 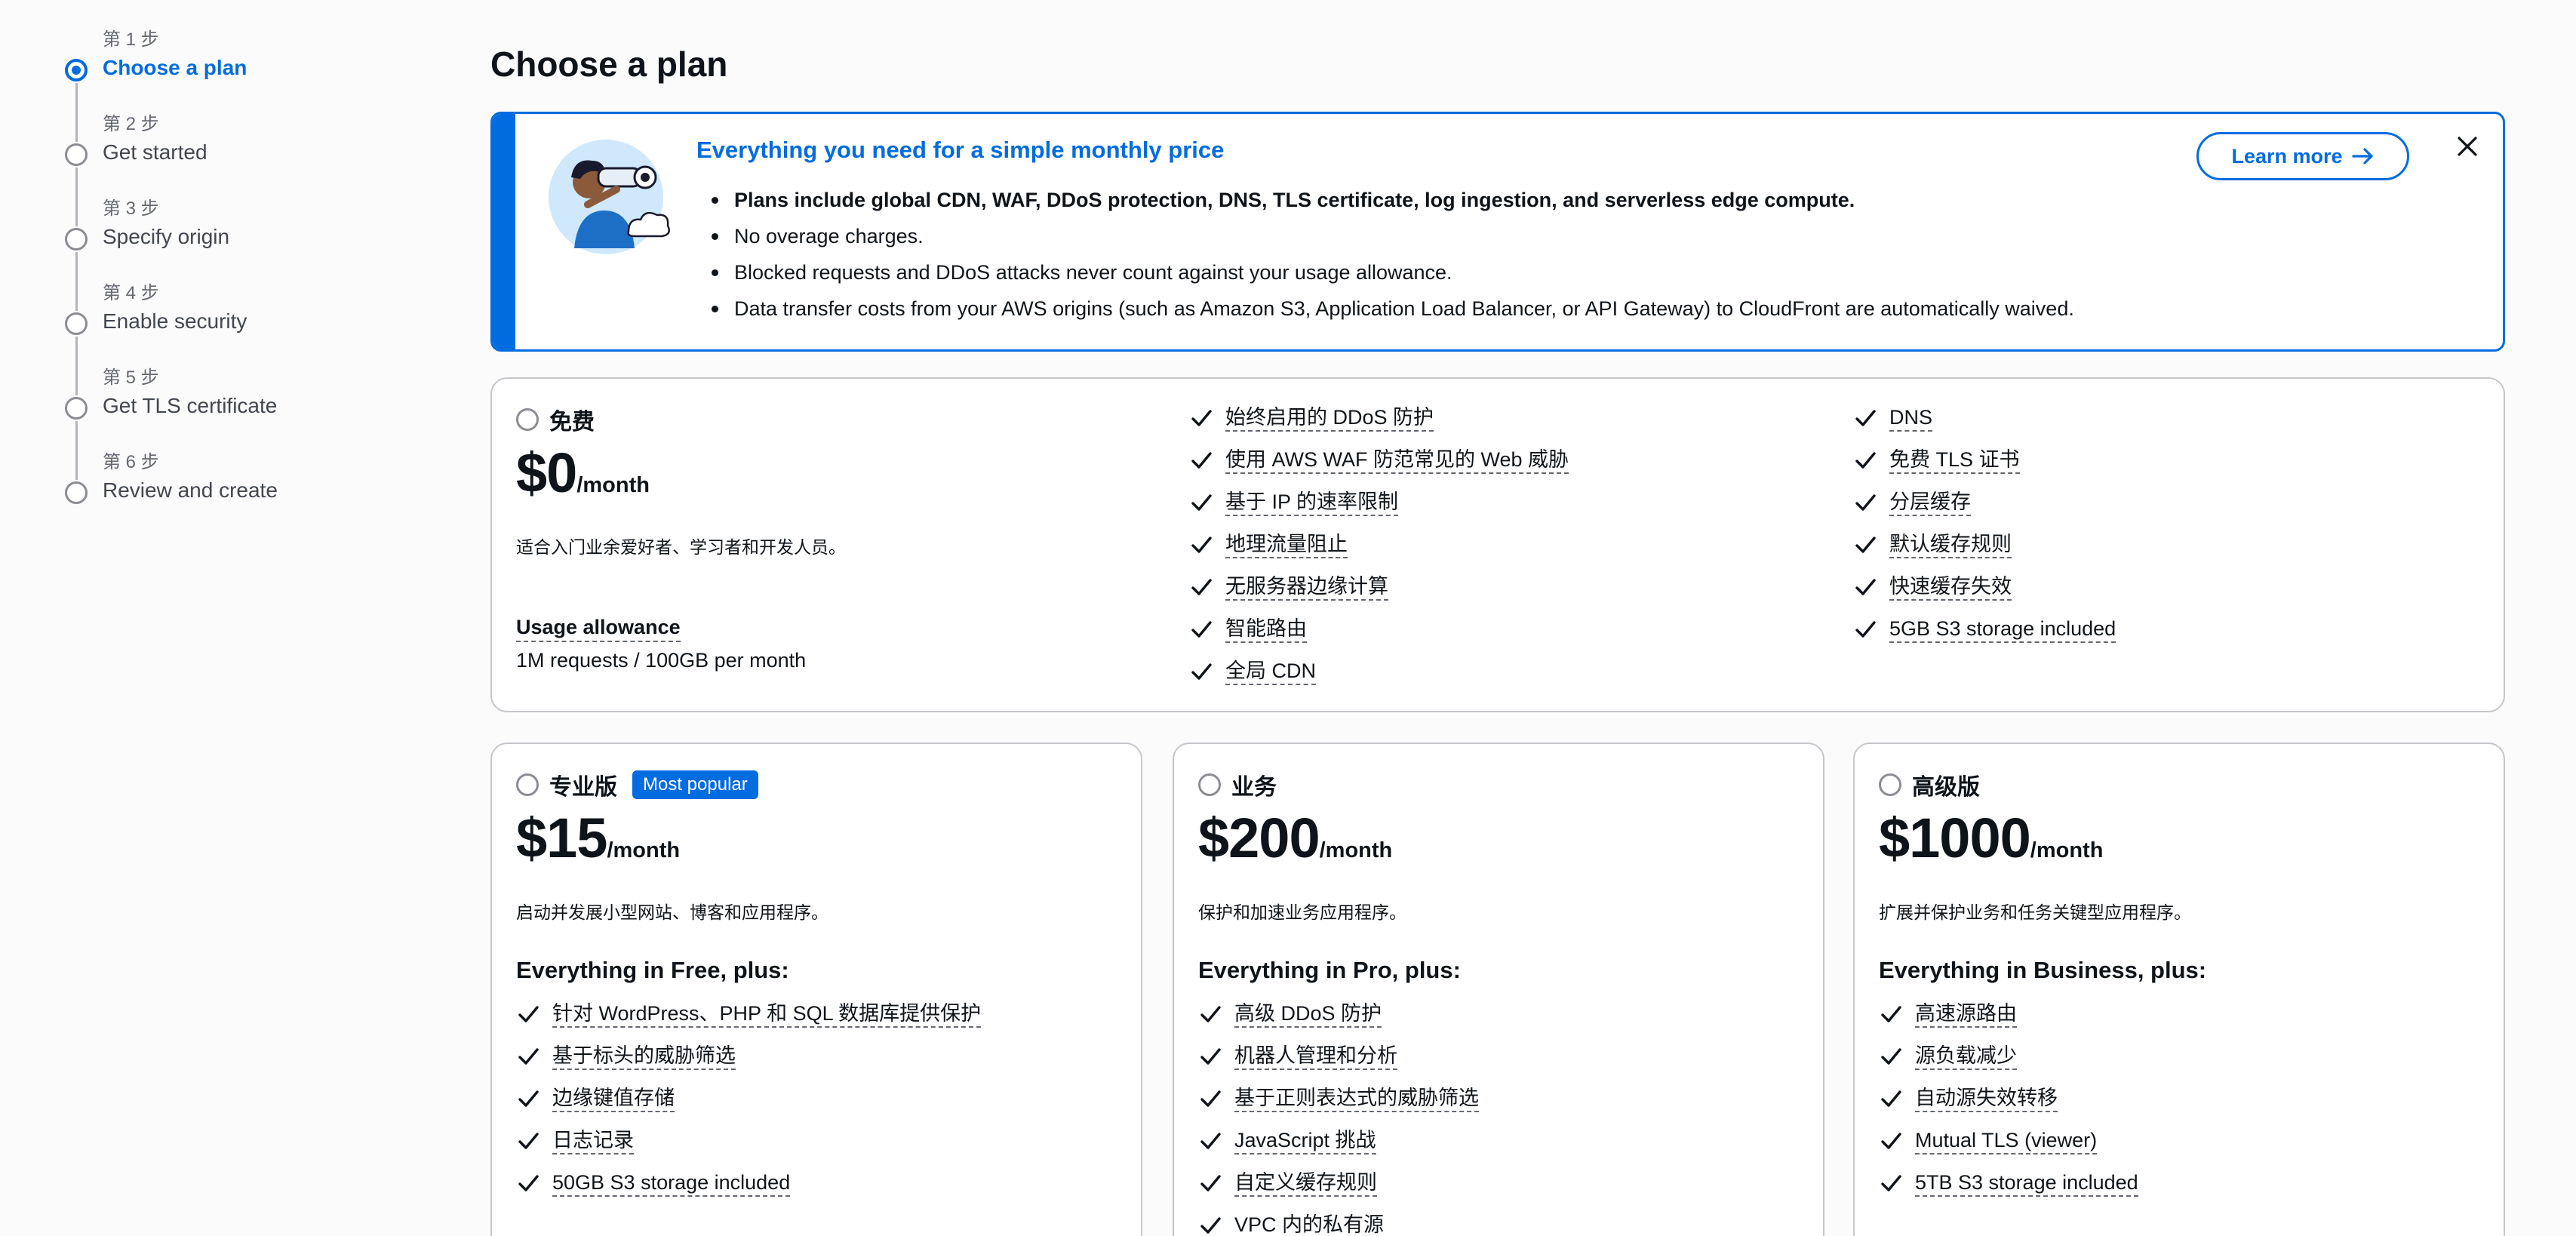 I want to click on feature-label: VPC 内的私有源, so click(x=1309, y=1224).